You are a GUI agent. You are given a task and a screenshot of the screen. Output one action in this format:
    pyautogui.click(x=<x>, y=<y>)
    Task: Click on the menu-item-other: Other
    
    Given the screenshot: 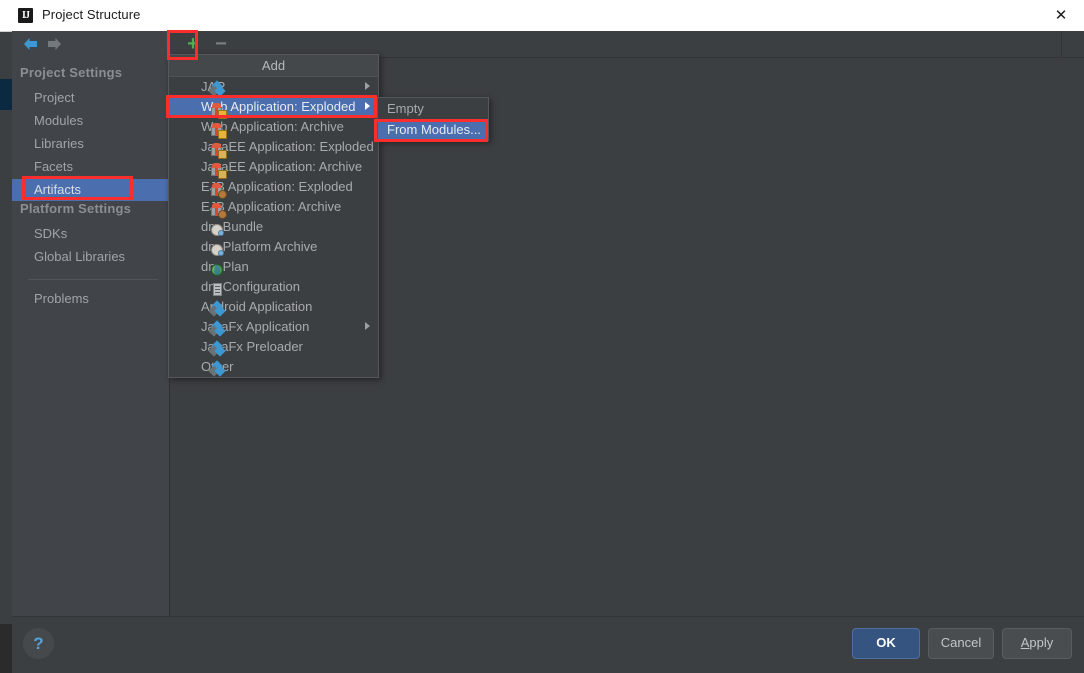 What is the action you would take?
    pyautogui.click(x=273, y=367)
    